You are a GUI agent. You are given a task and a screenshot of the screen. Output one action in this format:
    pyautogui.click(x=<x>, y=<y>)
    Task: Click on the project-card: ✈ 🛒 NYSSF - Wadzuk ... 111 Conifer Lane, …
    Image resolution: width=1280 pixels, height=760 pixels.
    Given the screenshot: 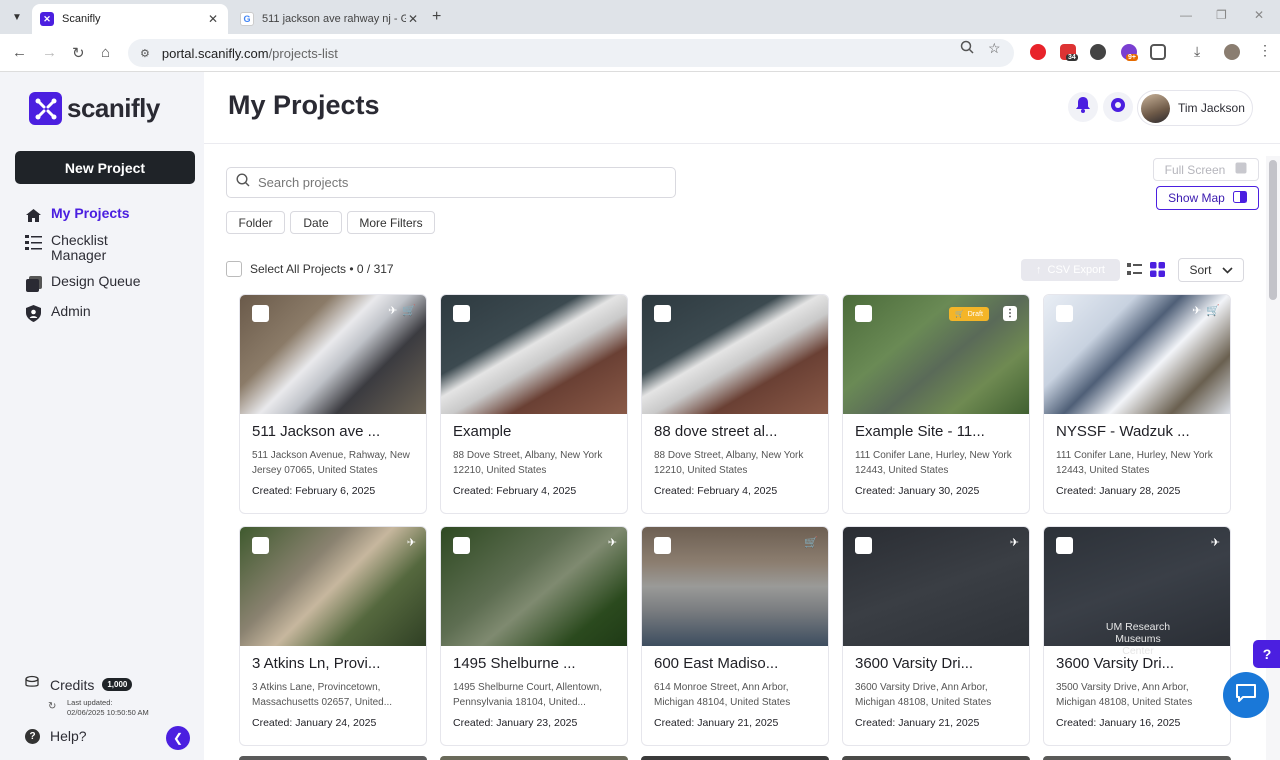 What is the action you would take?
    pyautogui.click(x=1137, y=404)
    